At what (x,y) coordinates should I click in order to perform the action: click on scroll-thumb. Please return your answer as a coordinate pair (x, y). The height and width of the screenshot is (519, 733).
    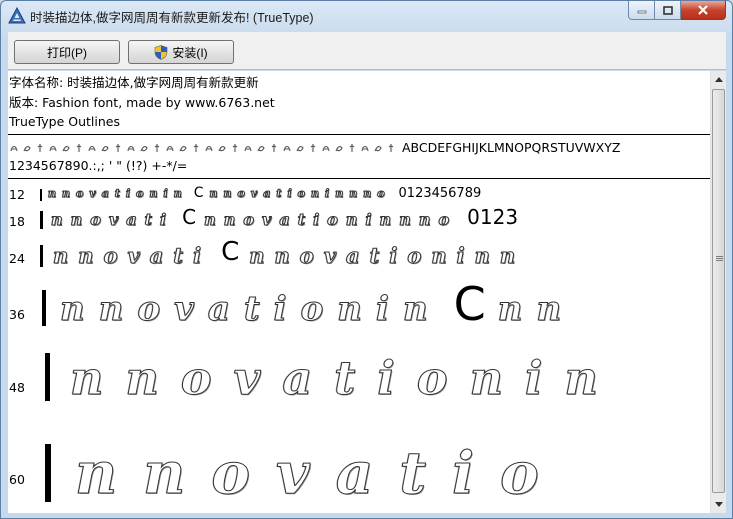
    Looking at the image, I should click on (718, 291).